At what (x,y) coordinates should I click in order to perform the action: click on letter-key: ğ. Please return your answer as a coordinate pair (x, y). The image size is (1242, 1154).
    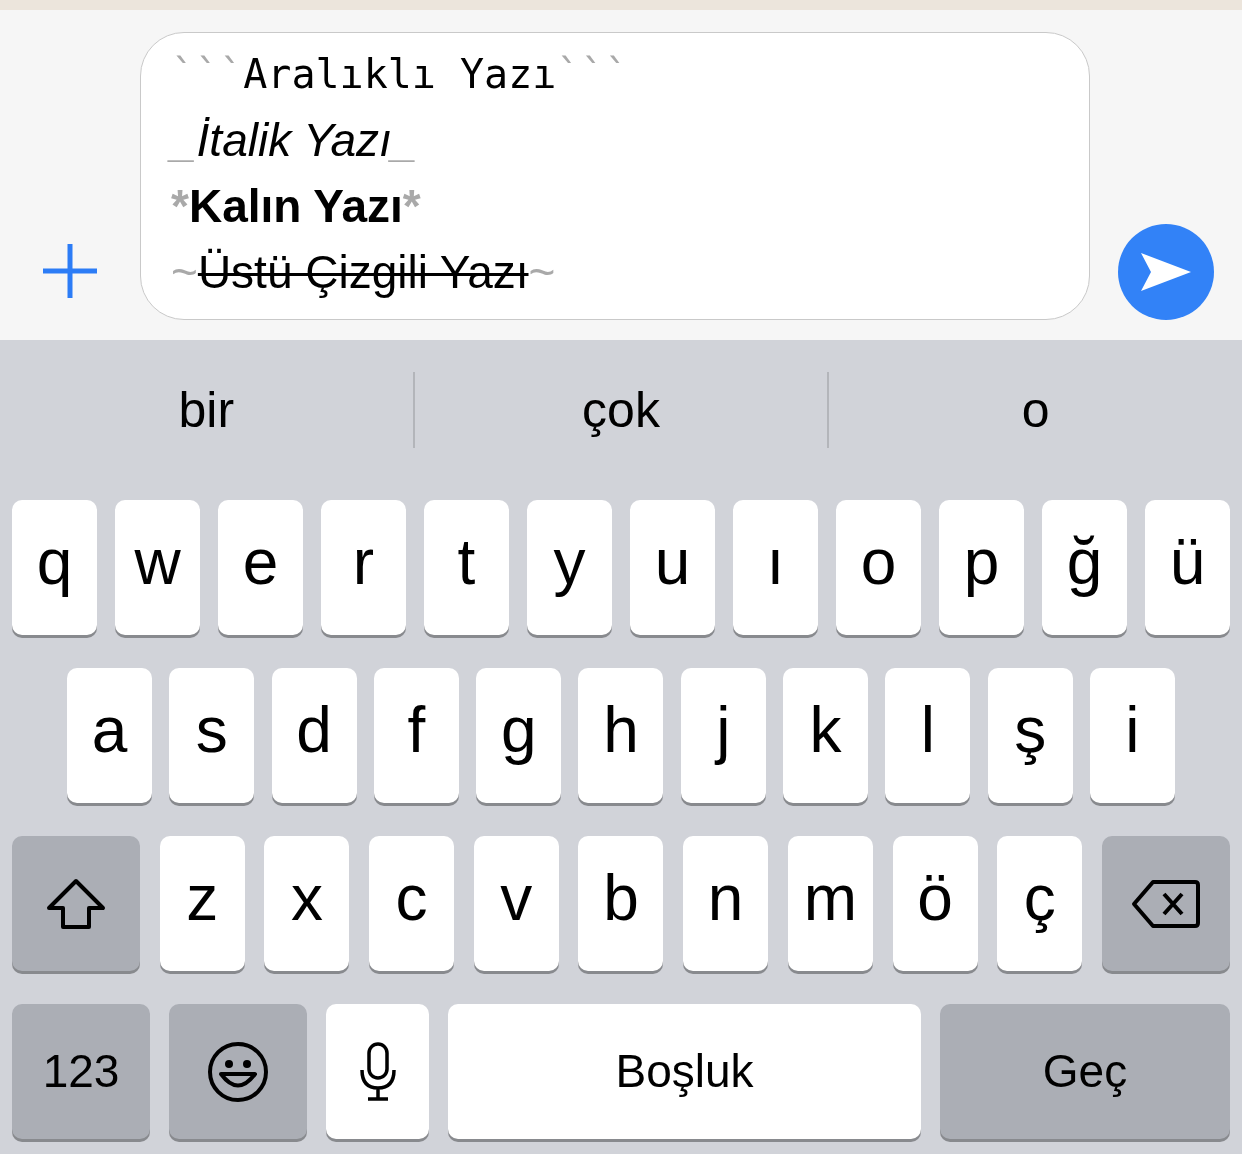
    Looking at the image, I should click on (1084, 567).